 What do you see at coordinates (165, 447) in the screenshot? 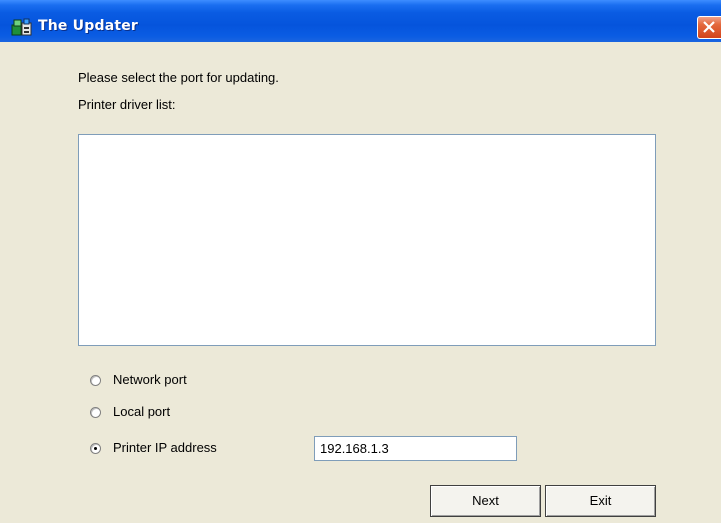
I see `printer-ip-label: Printer IP address` at bounding box center [165, 447].